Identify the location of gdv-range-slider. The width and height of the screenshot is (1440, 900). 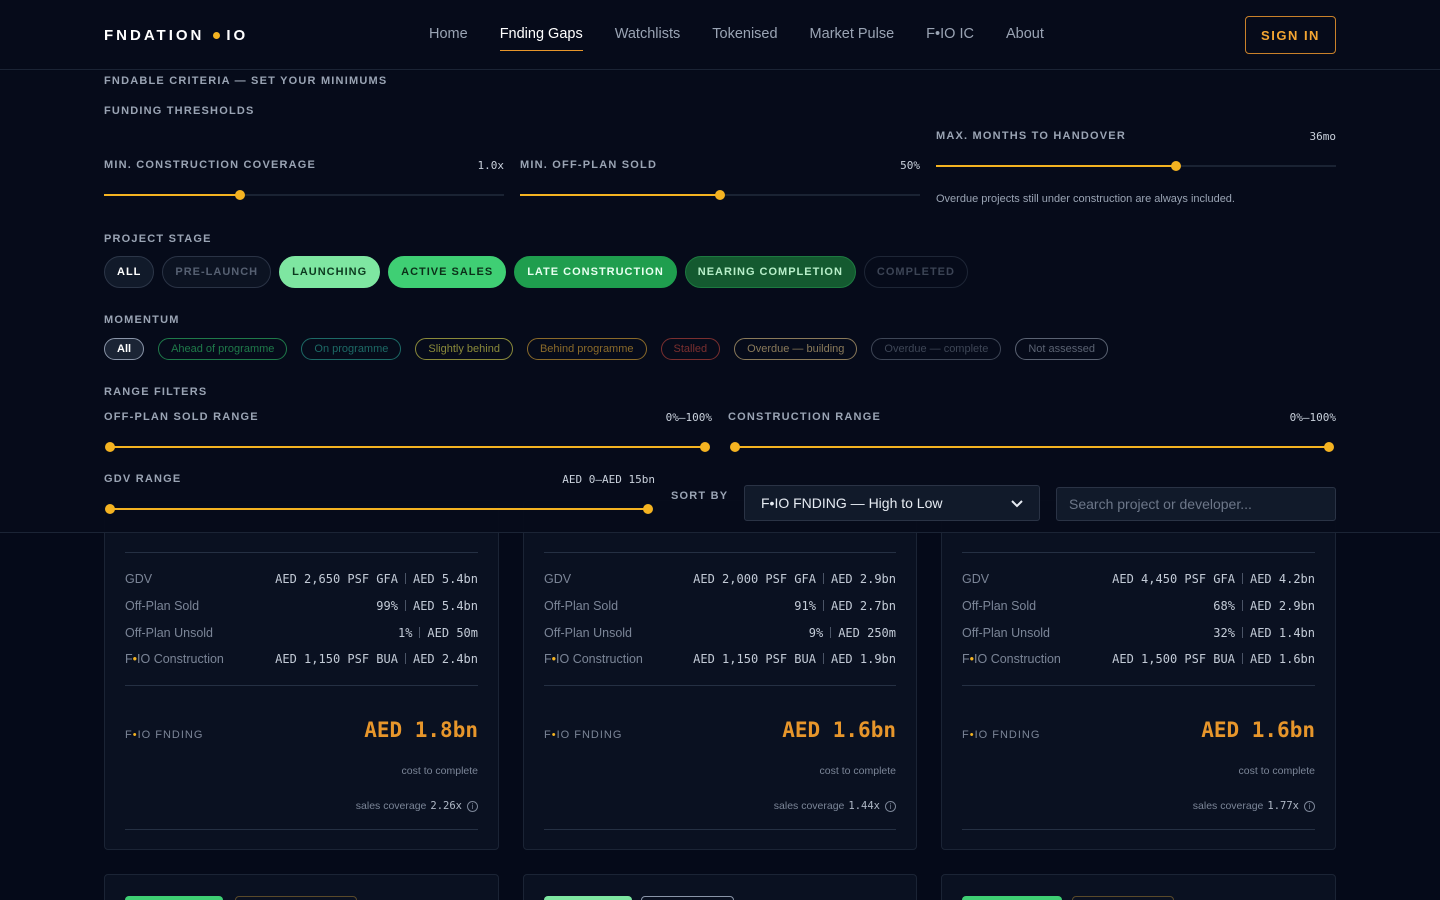
(379, 509).